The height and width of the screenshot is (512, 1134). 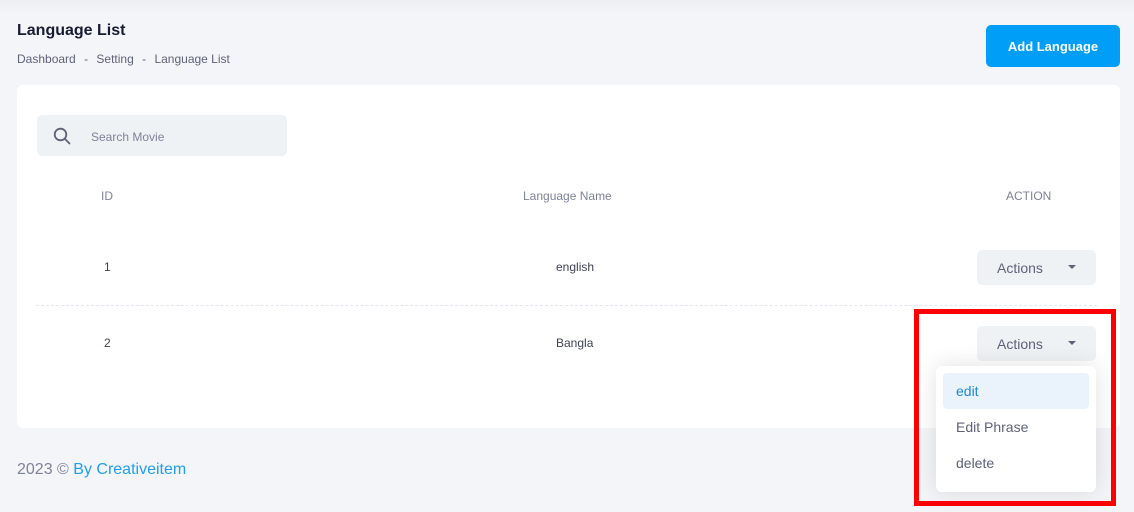 I want to click on column-header-action: ACTION, so click(x=1029, y=196).